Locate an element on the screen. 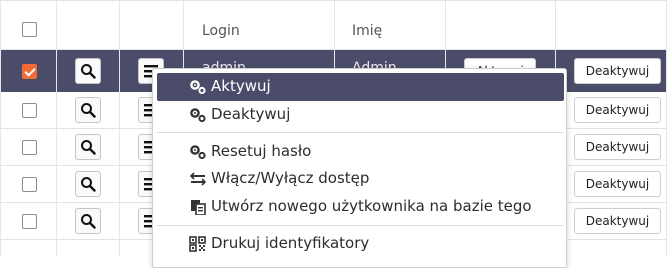 The image size is (667, 268). menu-item-deactivate: Deaktywuj is located at coordinates (360, 115).